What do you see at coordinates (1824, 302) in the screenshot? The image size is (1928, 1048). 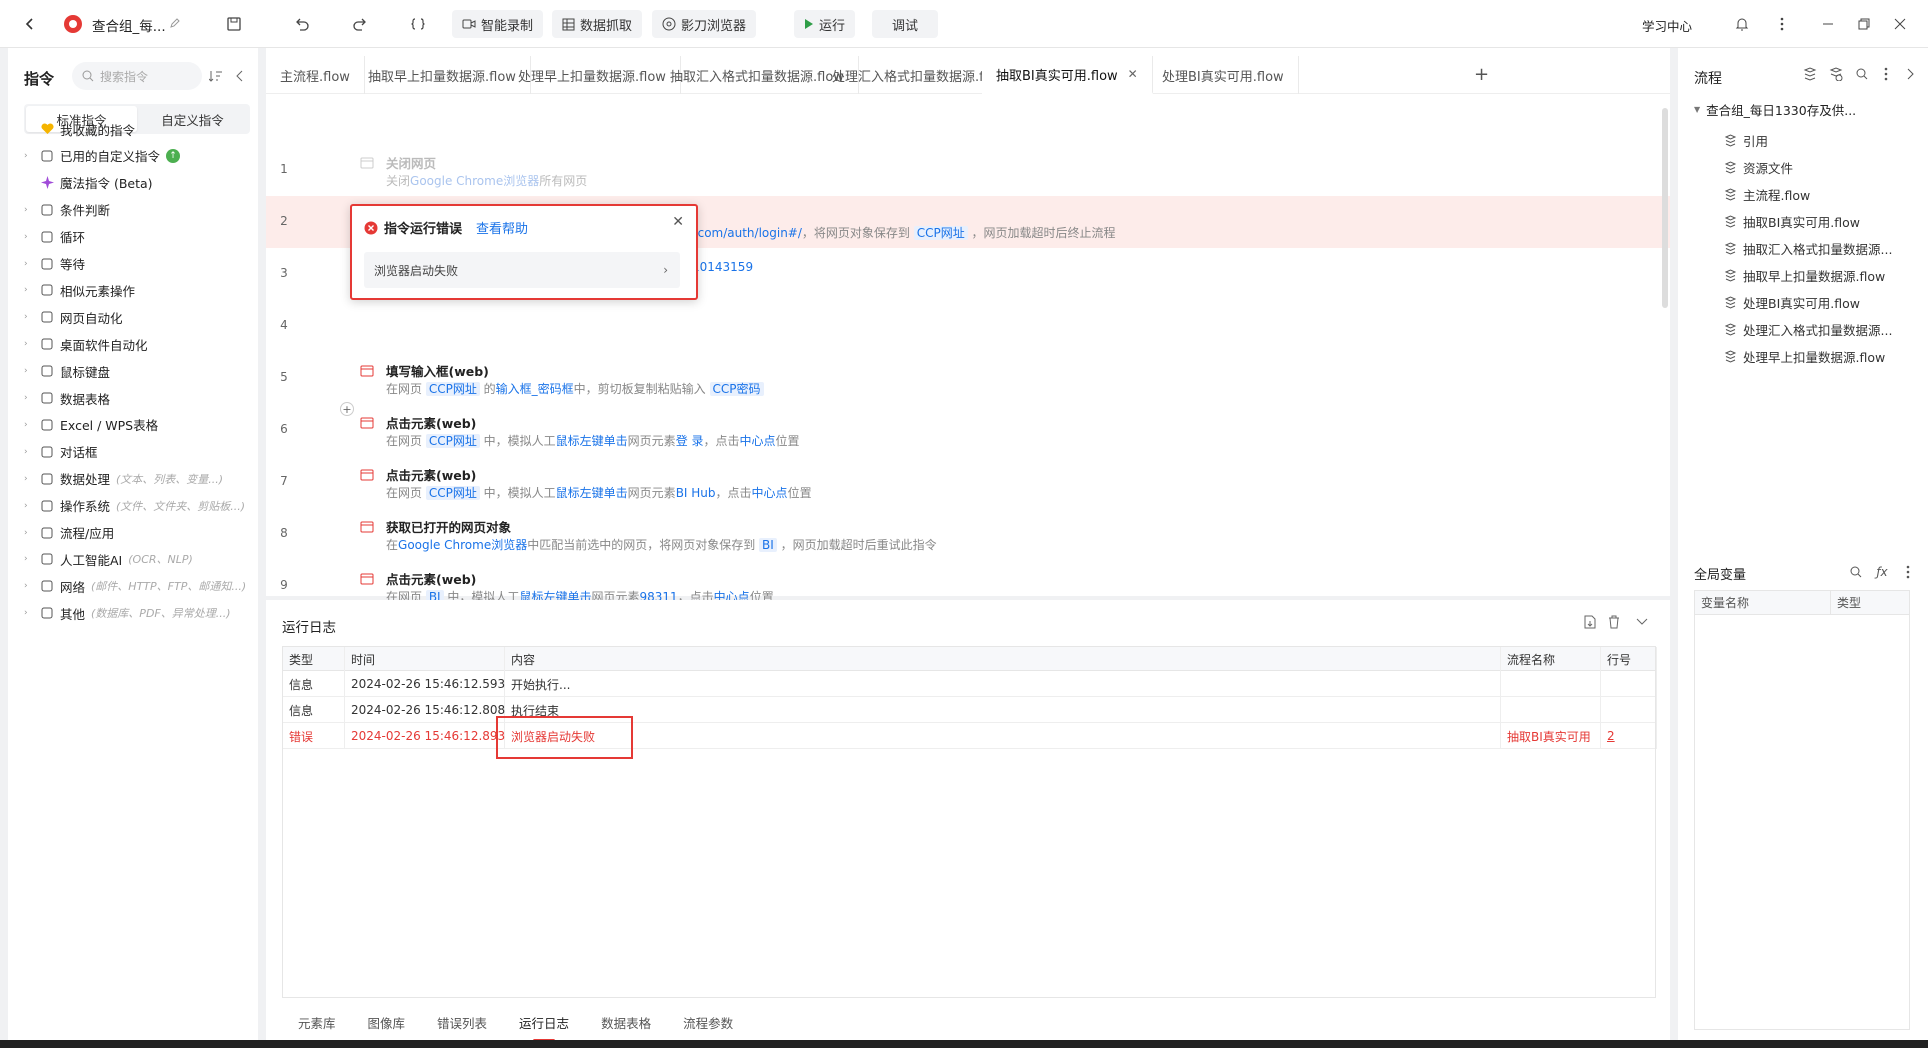 I see `flow-tree-item: 处理BI真实可用.flow` at bounding box center [1824, 302].